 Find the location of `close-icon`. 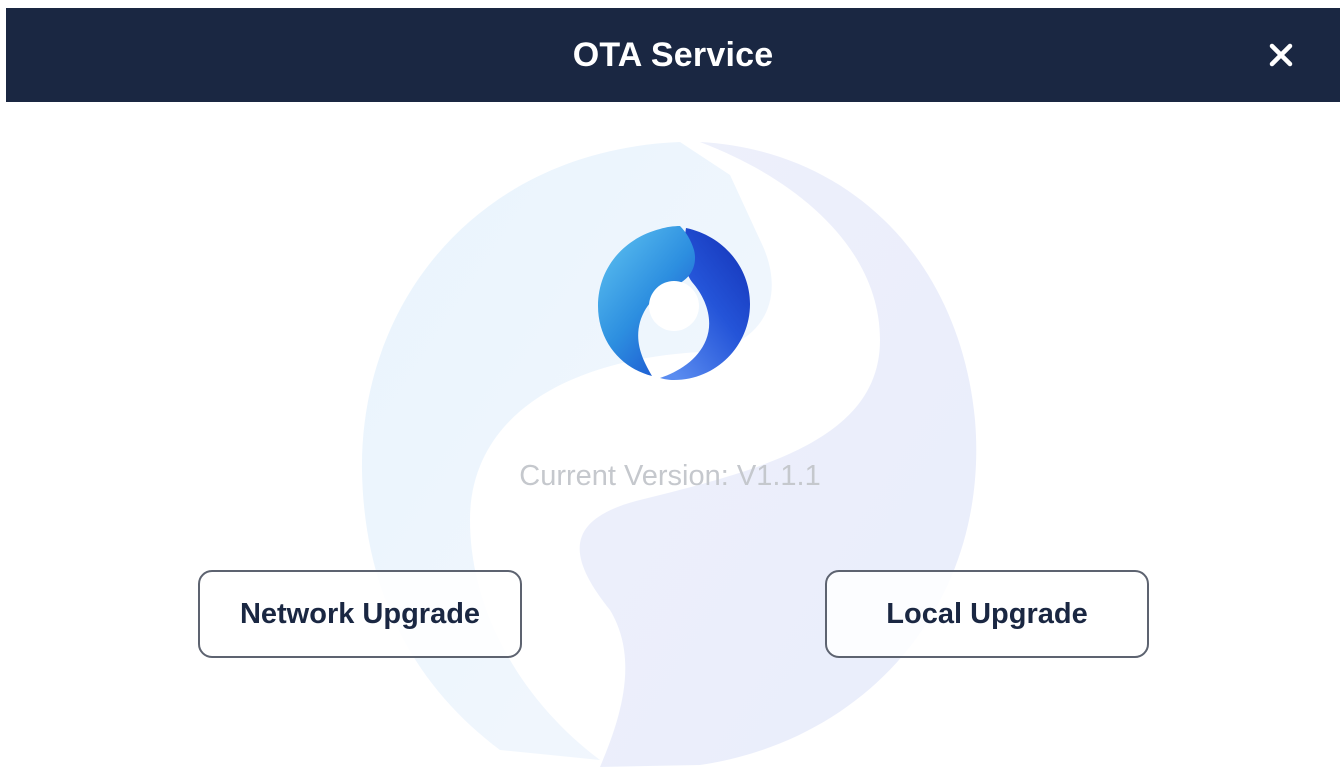

close-icon is located at coordinates (1281, 55).